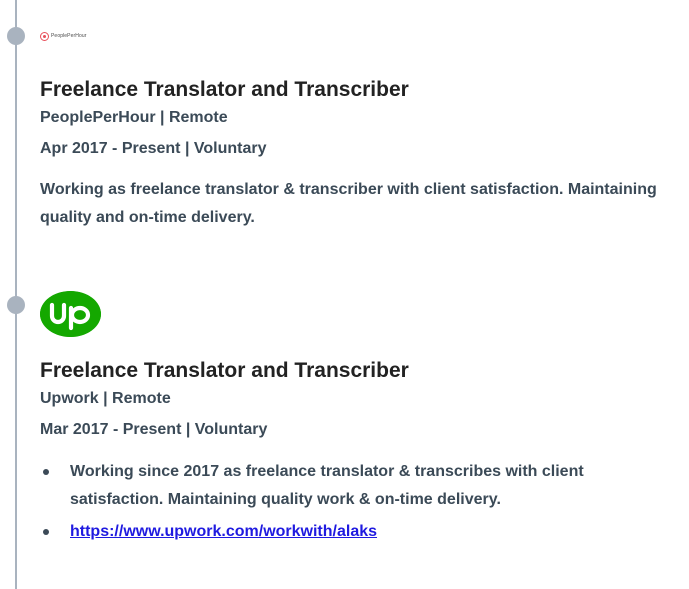 The height and width of the screenshot is (589, 689). What do you see at coordinates (44, 36) in the screenshot?
I see `peopleperhour-mark-icon` at bounding box center [44, 36].